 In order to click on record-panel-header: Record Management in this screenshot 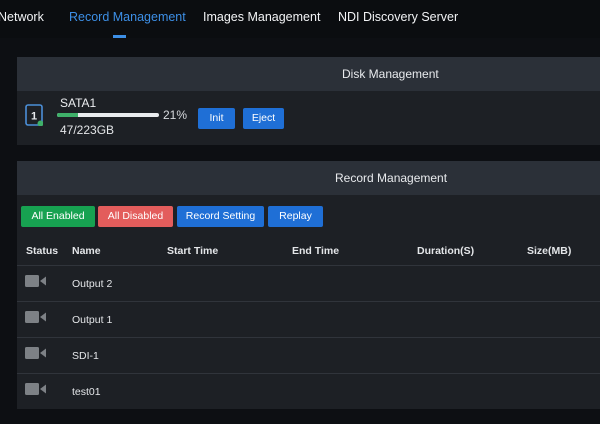, I will do `click(308, 178)`.